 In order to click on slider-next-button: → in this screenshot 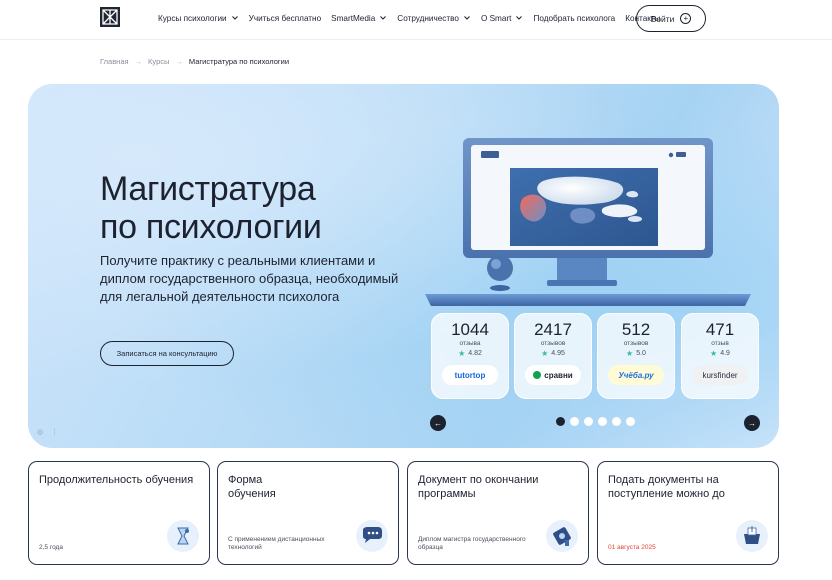, I will do `click(752, 423)`.